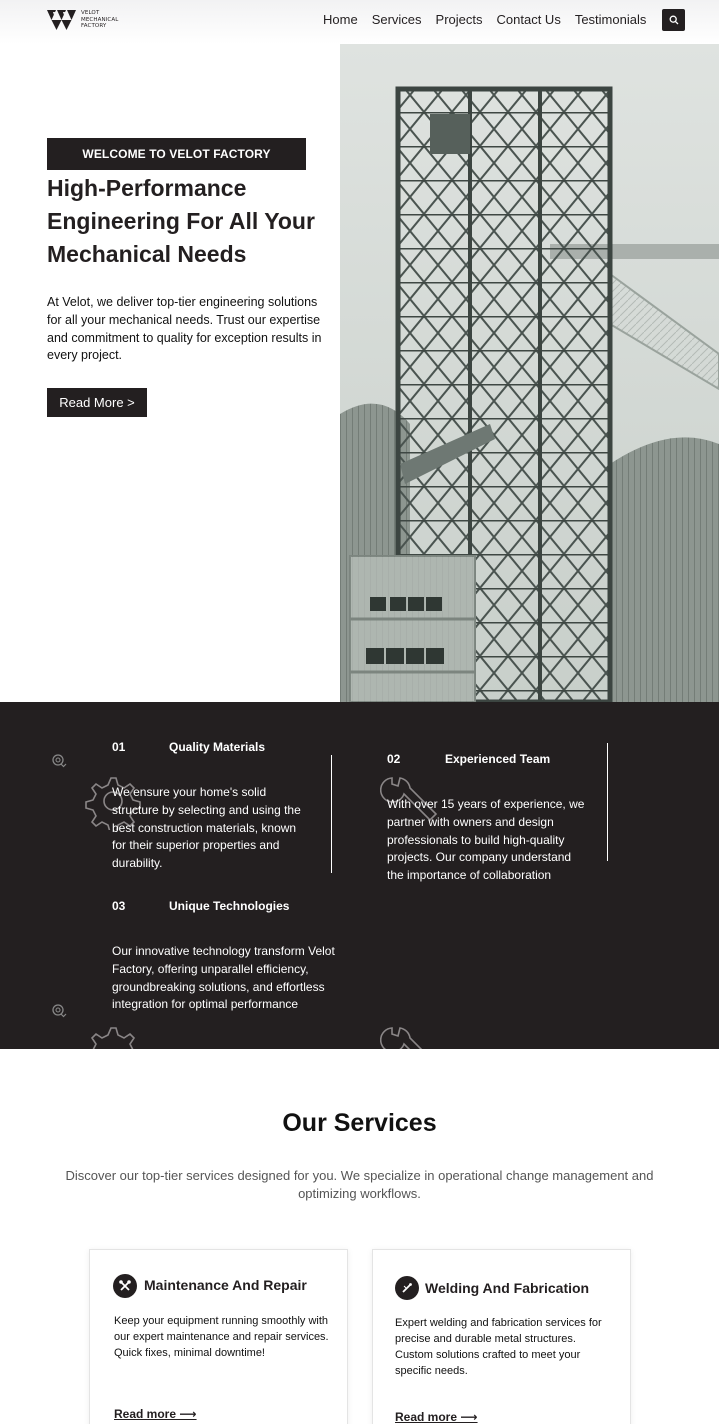 The height and width of the screenshot is (1424, 719). I want to click on feature-title: Quality Materials, so click(217, 747).